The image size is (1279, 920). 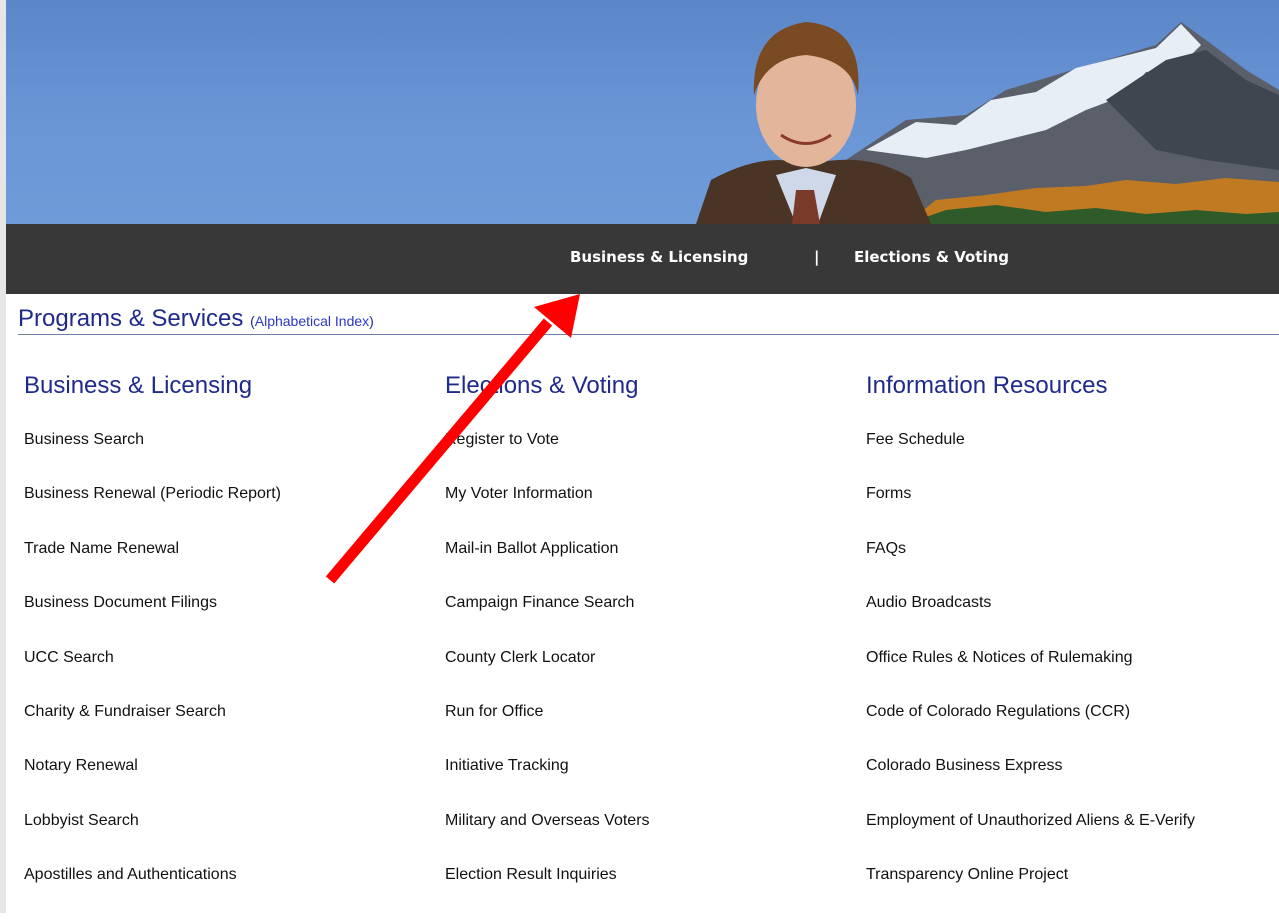 What do you see at coordinates (152, 566) in the screenshot?
I see `list-item: Trade Name Renewal` at bounding box center [152, 566].